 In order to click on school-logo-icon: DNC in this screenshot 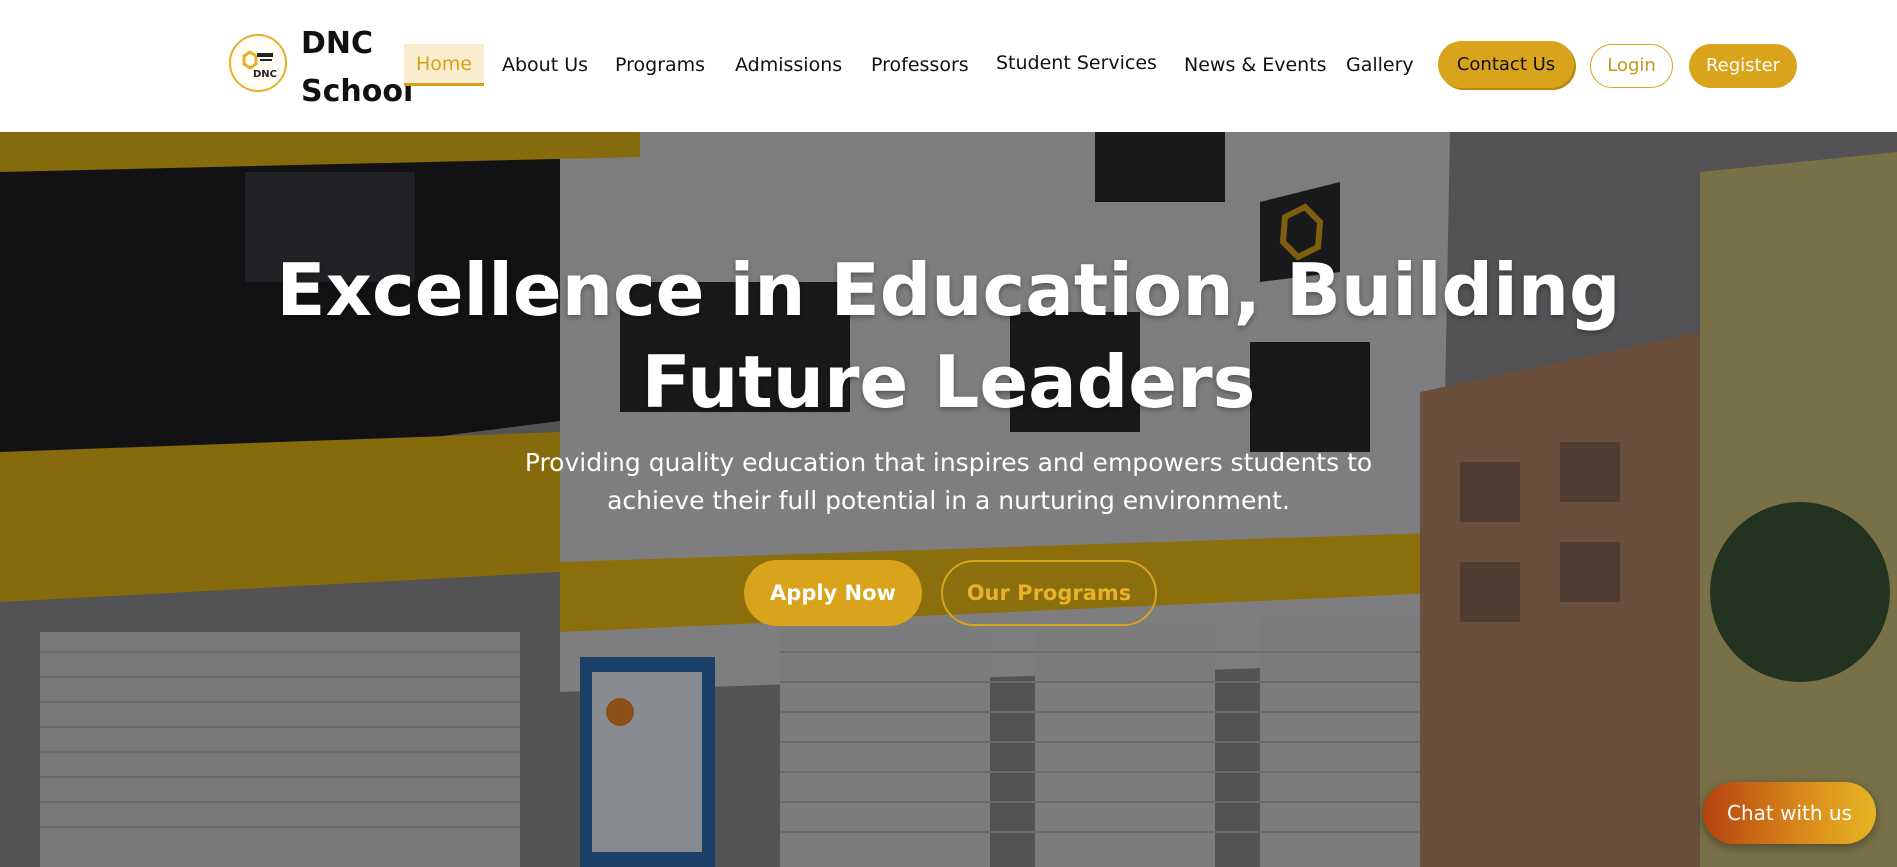, I will do `click(258, 63)`.